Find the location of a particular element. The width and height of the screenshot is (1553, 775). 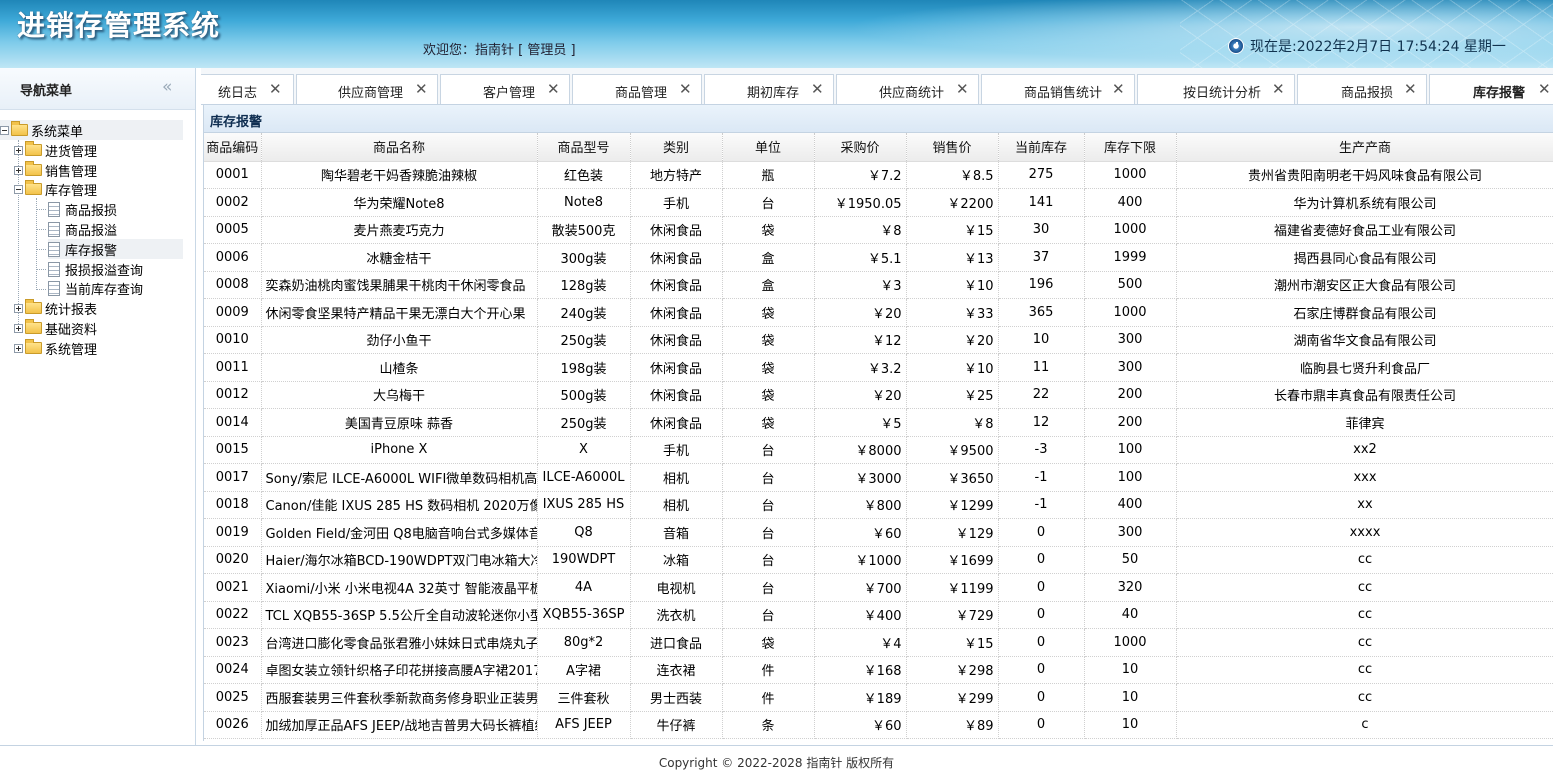

tree-group-system: 系统管理 is located at coordinates (55, 348).